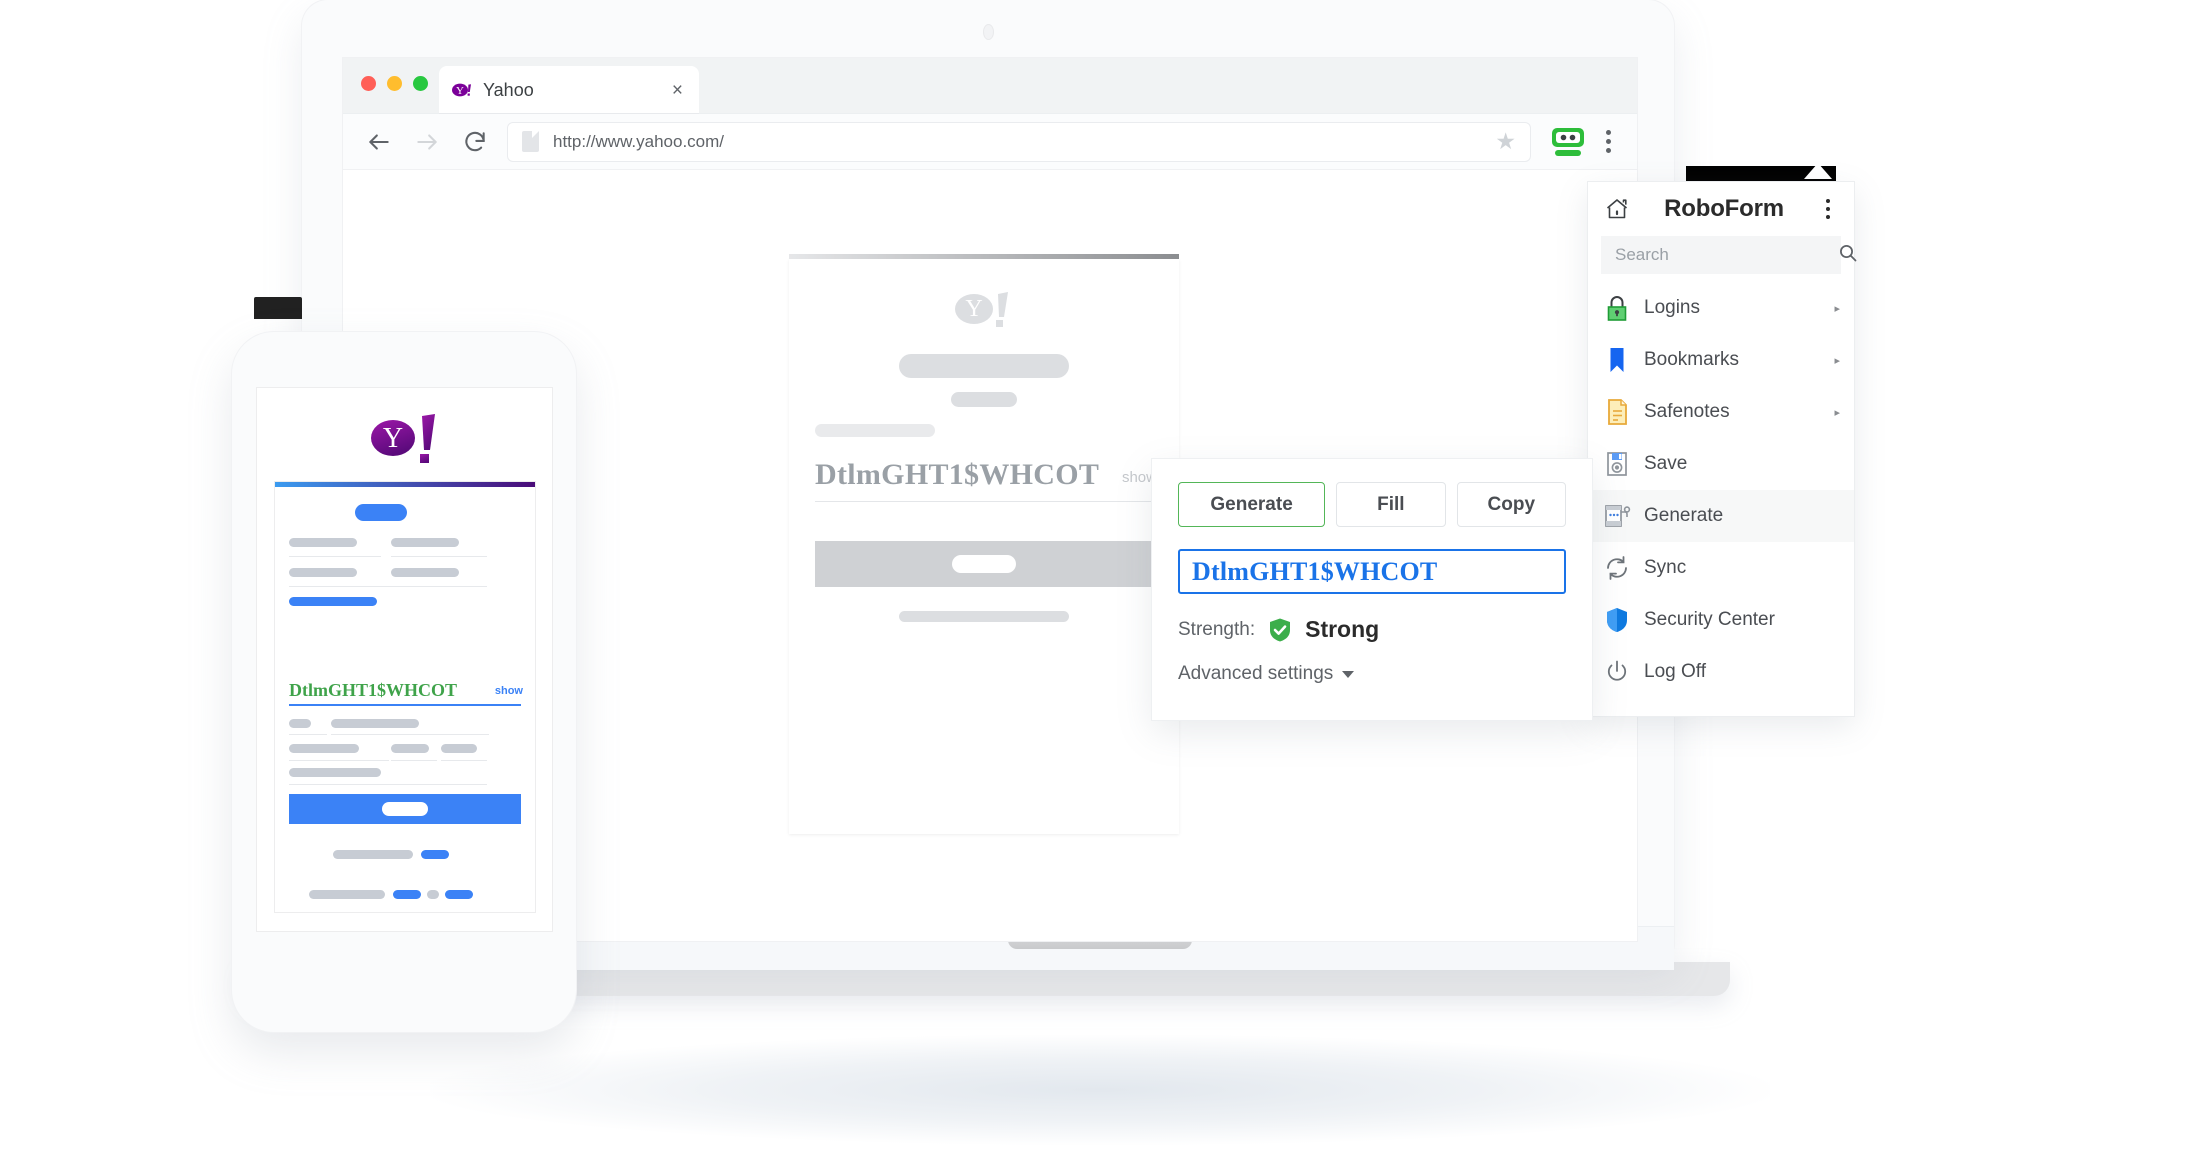 This screenshot has height=1149, width=2200. I want to click on phone-primary-pill, so click(381, 512).